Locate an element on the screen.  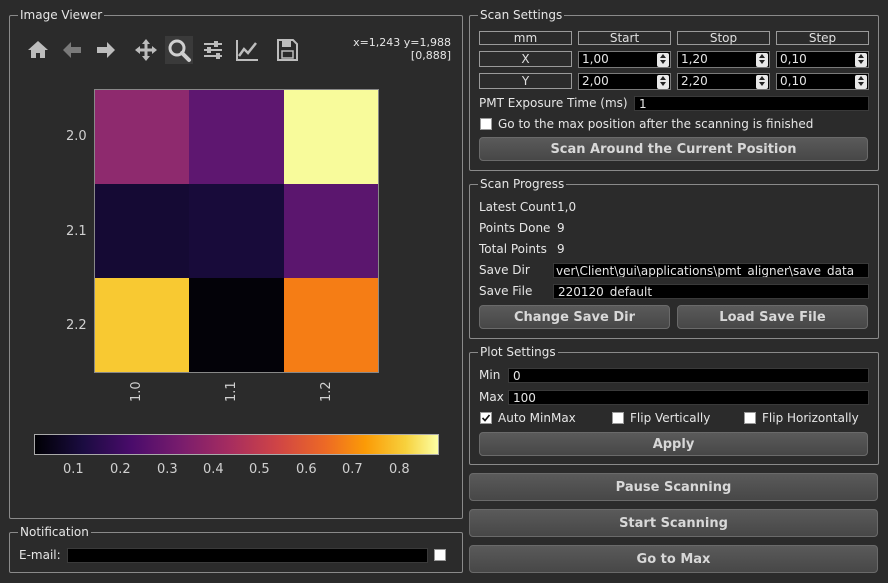
email-label: E-mail: is located at coordinates (40, 555).